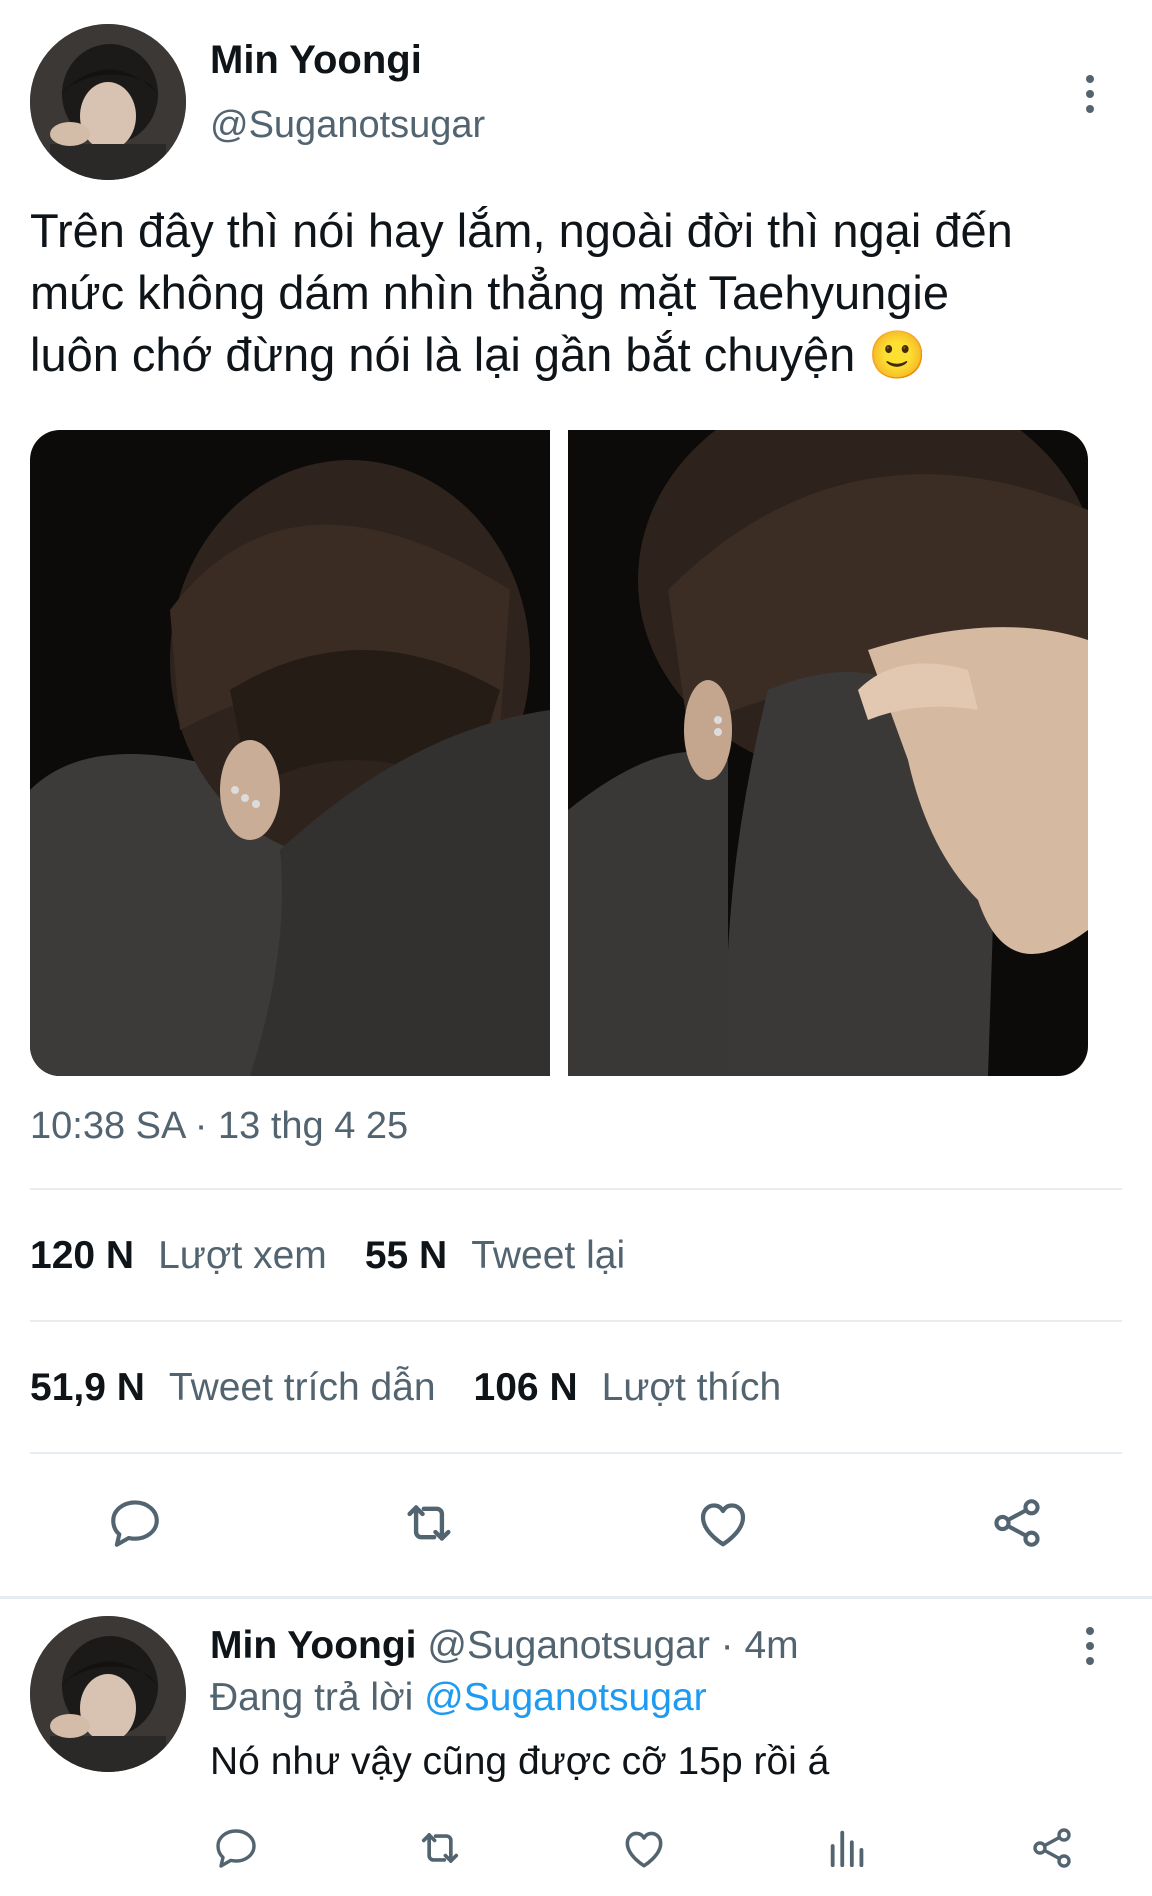 This screenshot has height=1896, width=1152. Describe the element at coordinates (759, 1645) in the screenshot. I see `reply-time: · 4m` at that location.